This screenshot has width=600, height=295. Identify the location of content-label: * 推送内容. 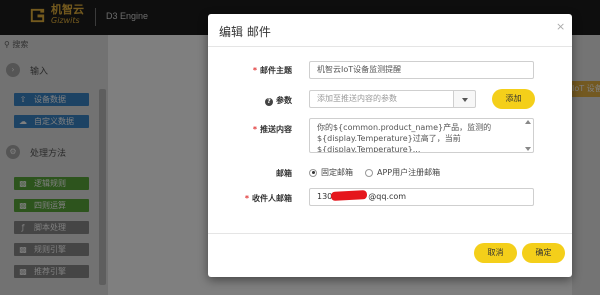
(272, 129).